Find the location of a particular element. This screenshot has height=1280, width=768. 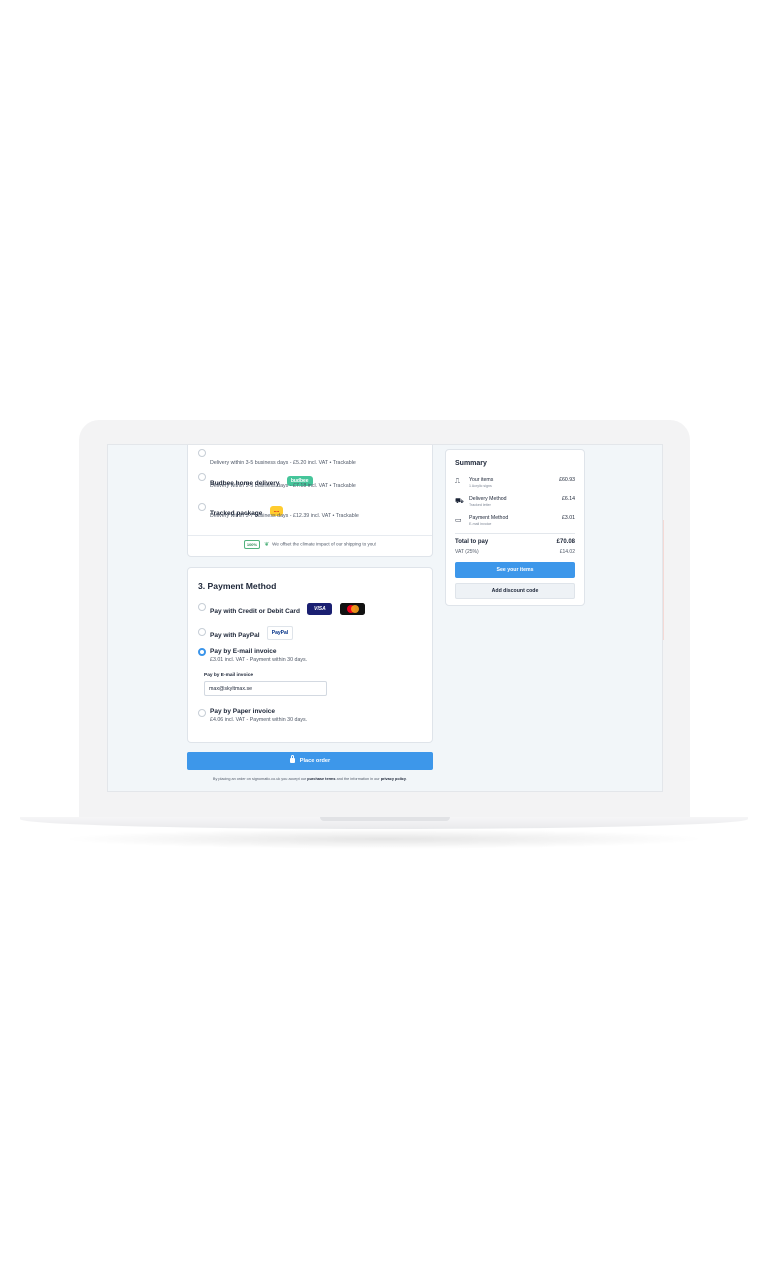

delivery-radio-standard is located at coordinates (202, 453).